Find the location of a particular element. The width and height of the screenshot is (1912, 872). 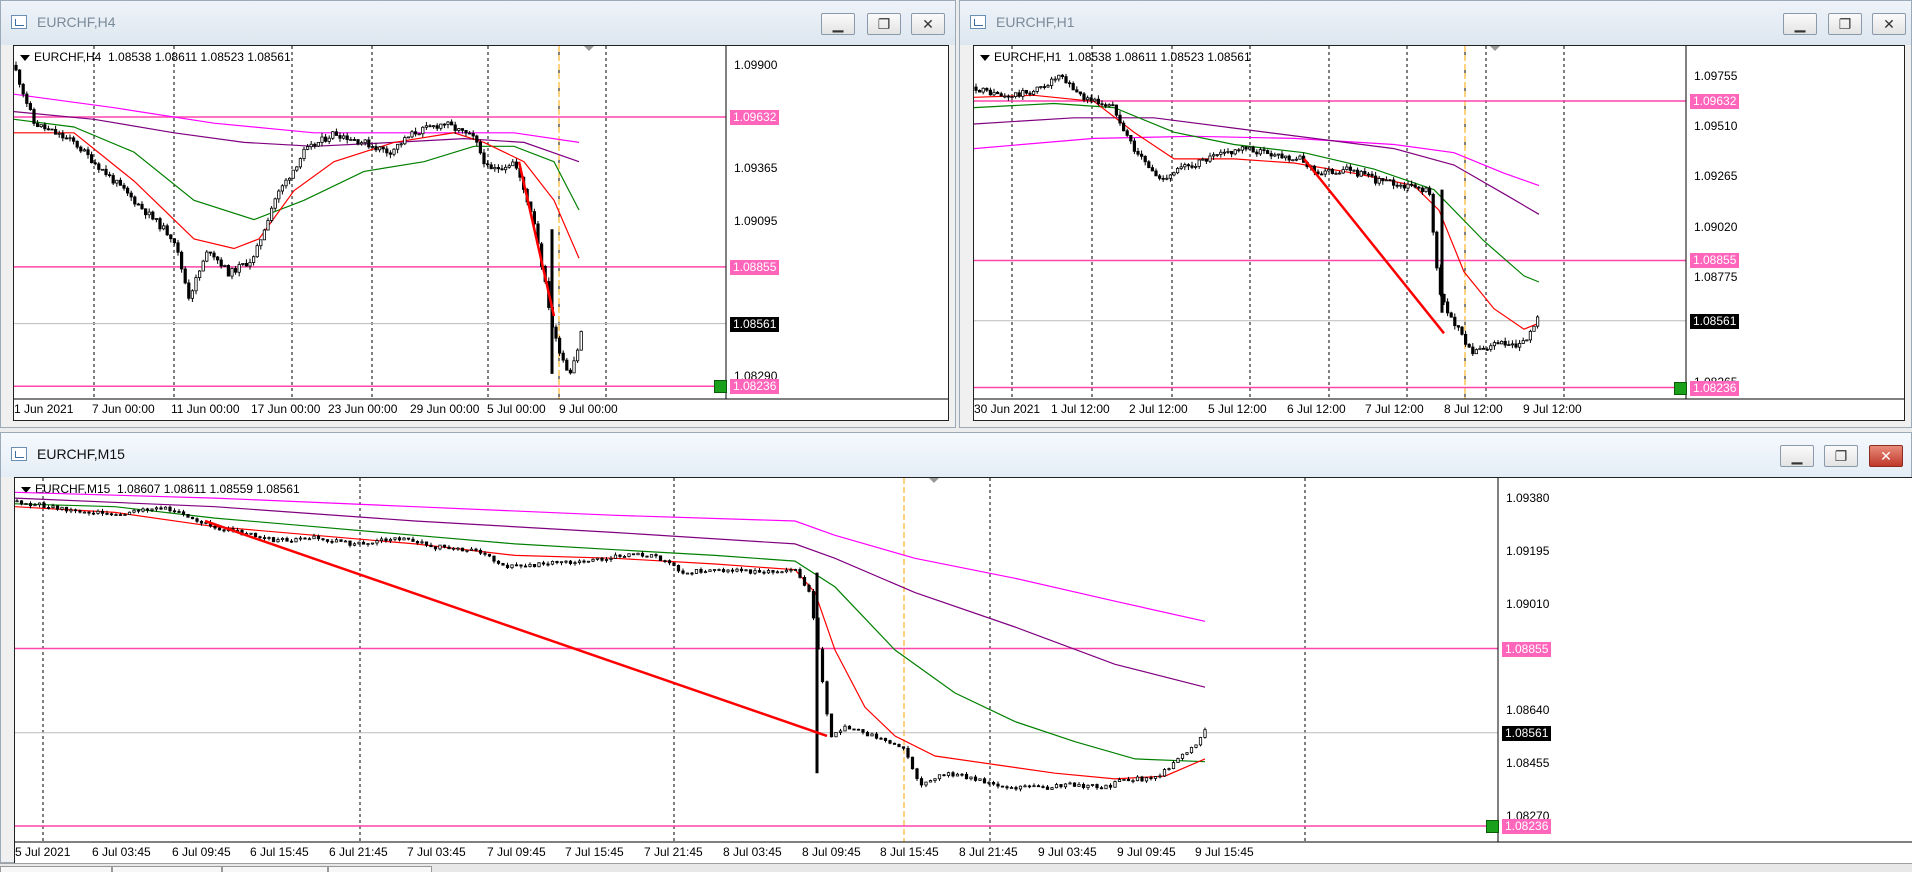

window-titlebar: EURCHF,H1 ▁ ❐ ✕ is located at coordinates (1435, 23).